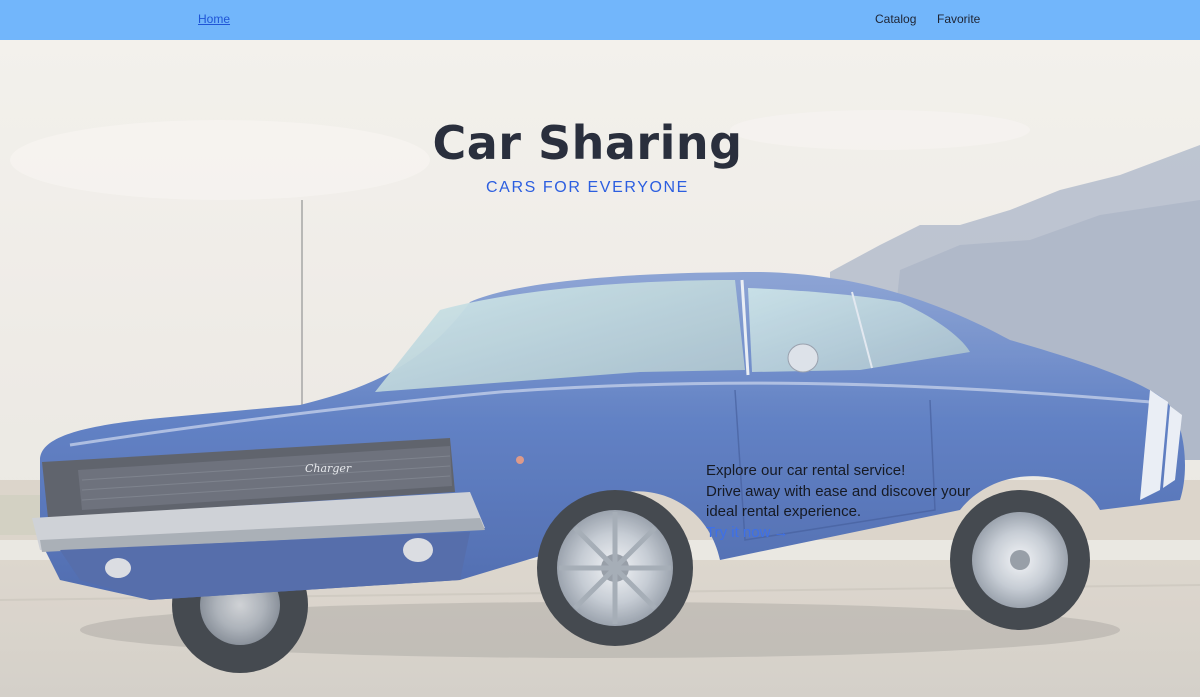 Image resolution: width=1200 pixels, height=697 pixels. Describe the element at coordinates (587, 143) in the screenshot. I see `page-title: Car Sharing` at that location.